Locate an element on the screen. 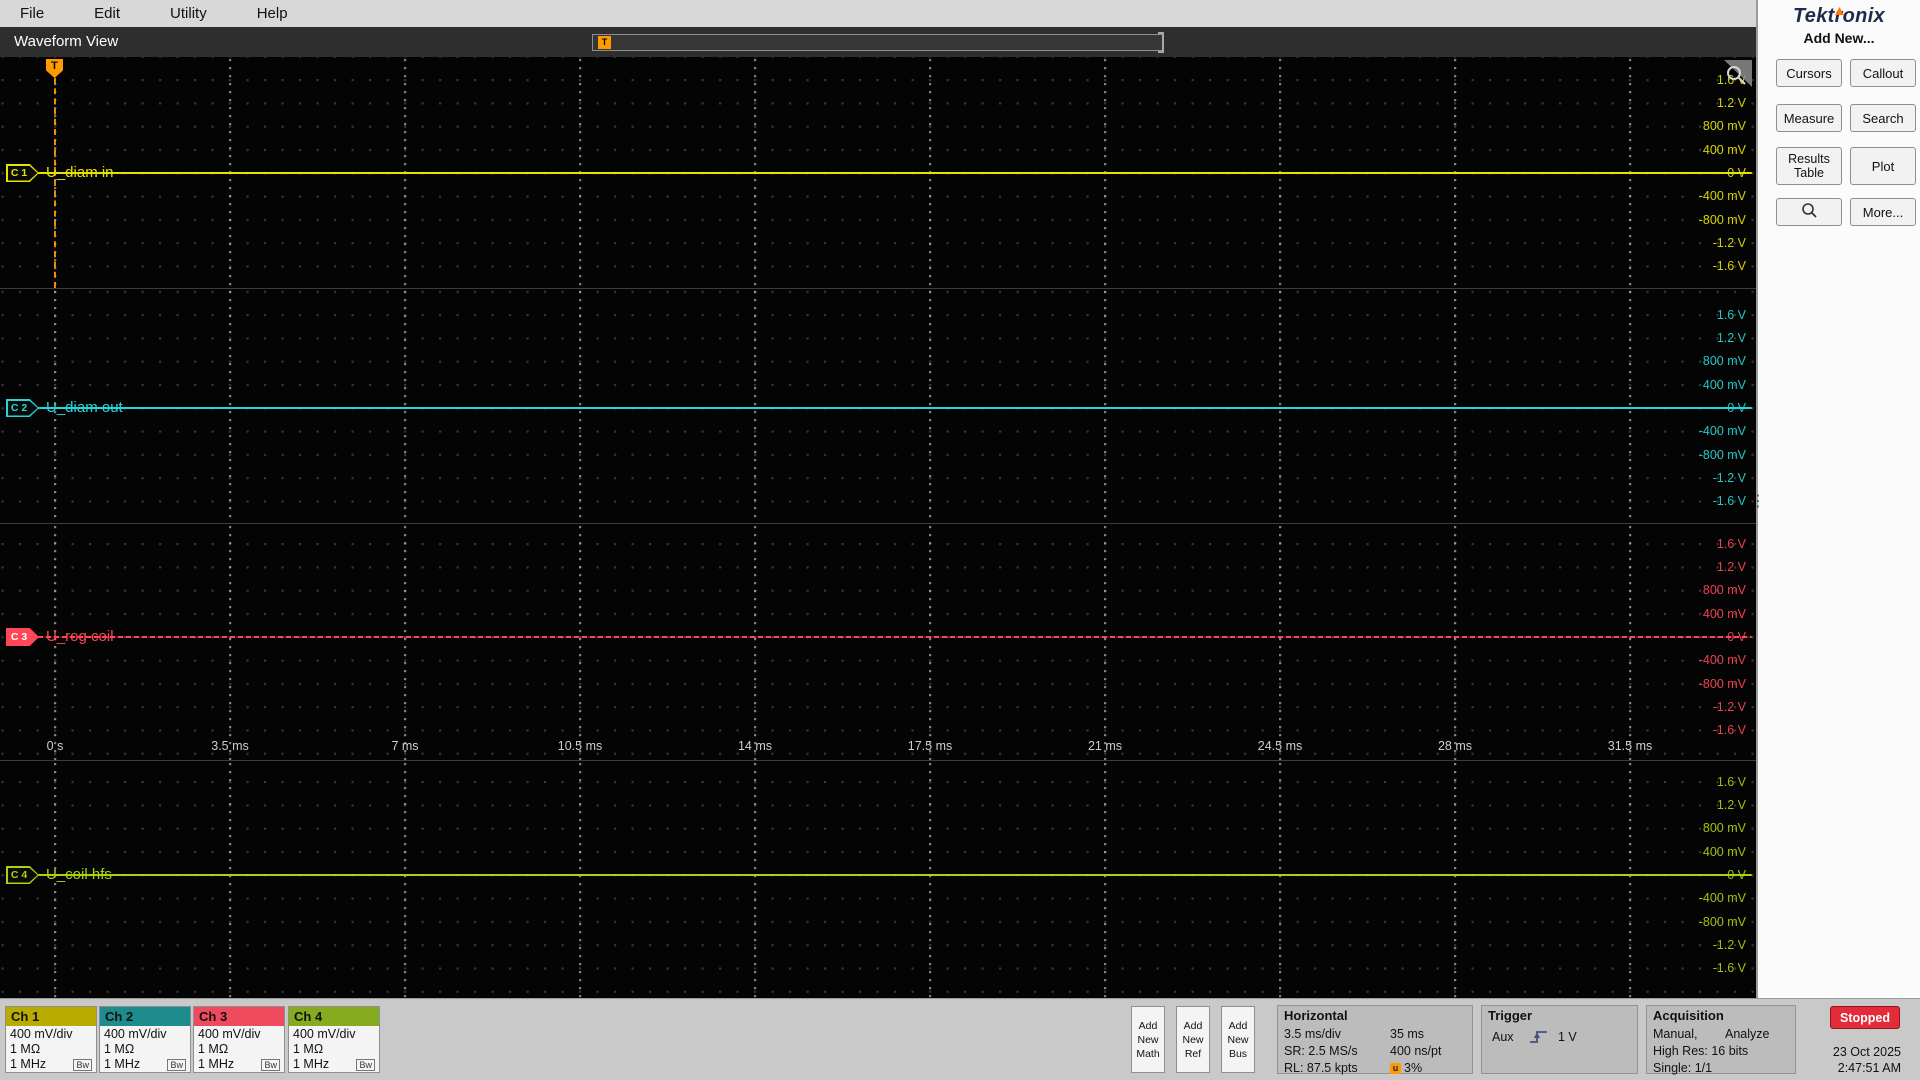  add-math-line2: New is located at coordinates (1148, 1039).